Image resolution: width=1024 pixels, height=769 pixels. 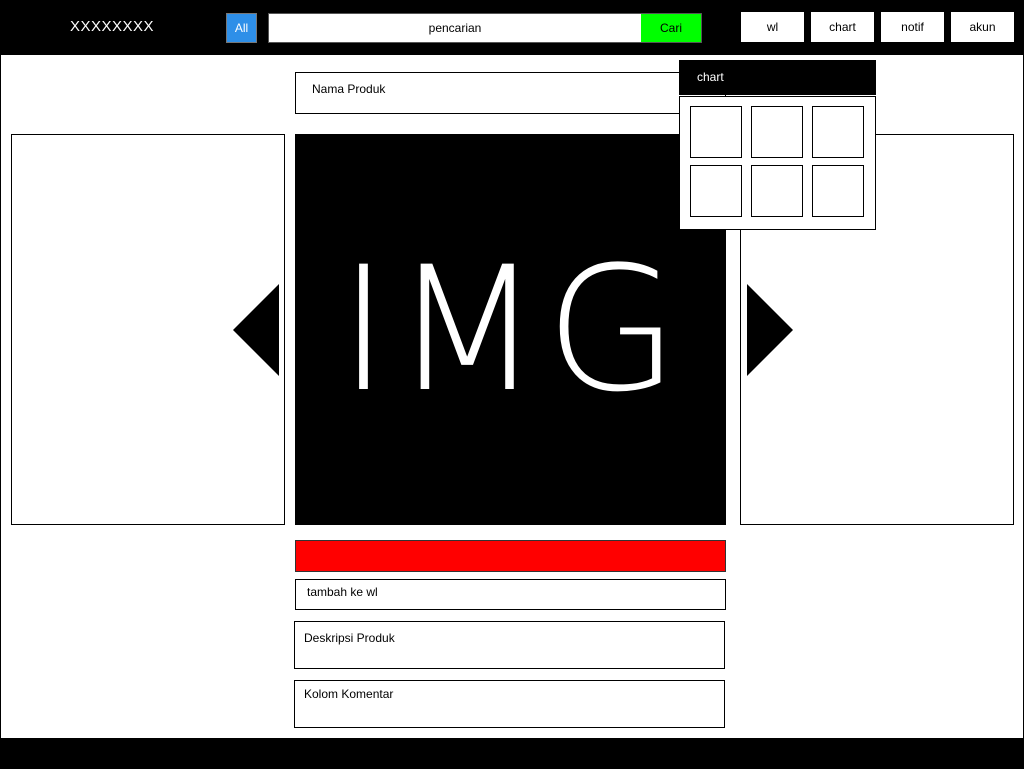 What do you see at coordinates (349, 89) in the screenshot?
I see `product-name-label: Nama Produk` at bounding box center [349, 89].